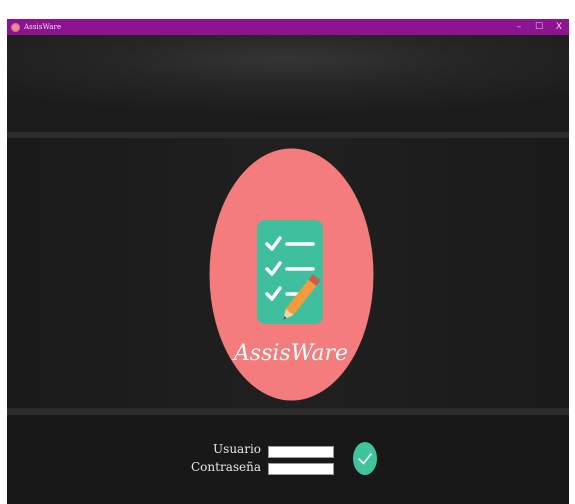 The height and width of the screenshot is (504, 575). I want to click on contrasena-label: Contraseña, so click(226, 467).